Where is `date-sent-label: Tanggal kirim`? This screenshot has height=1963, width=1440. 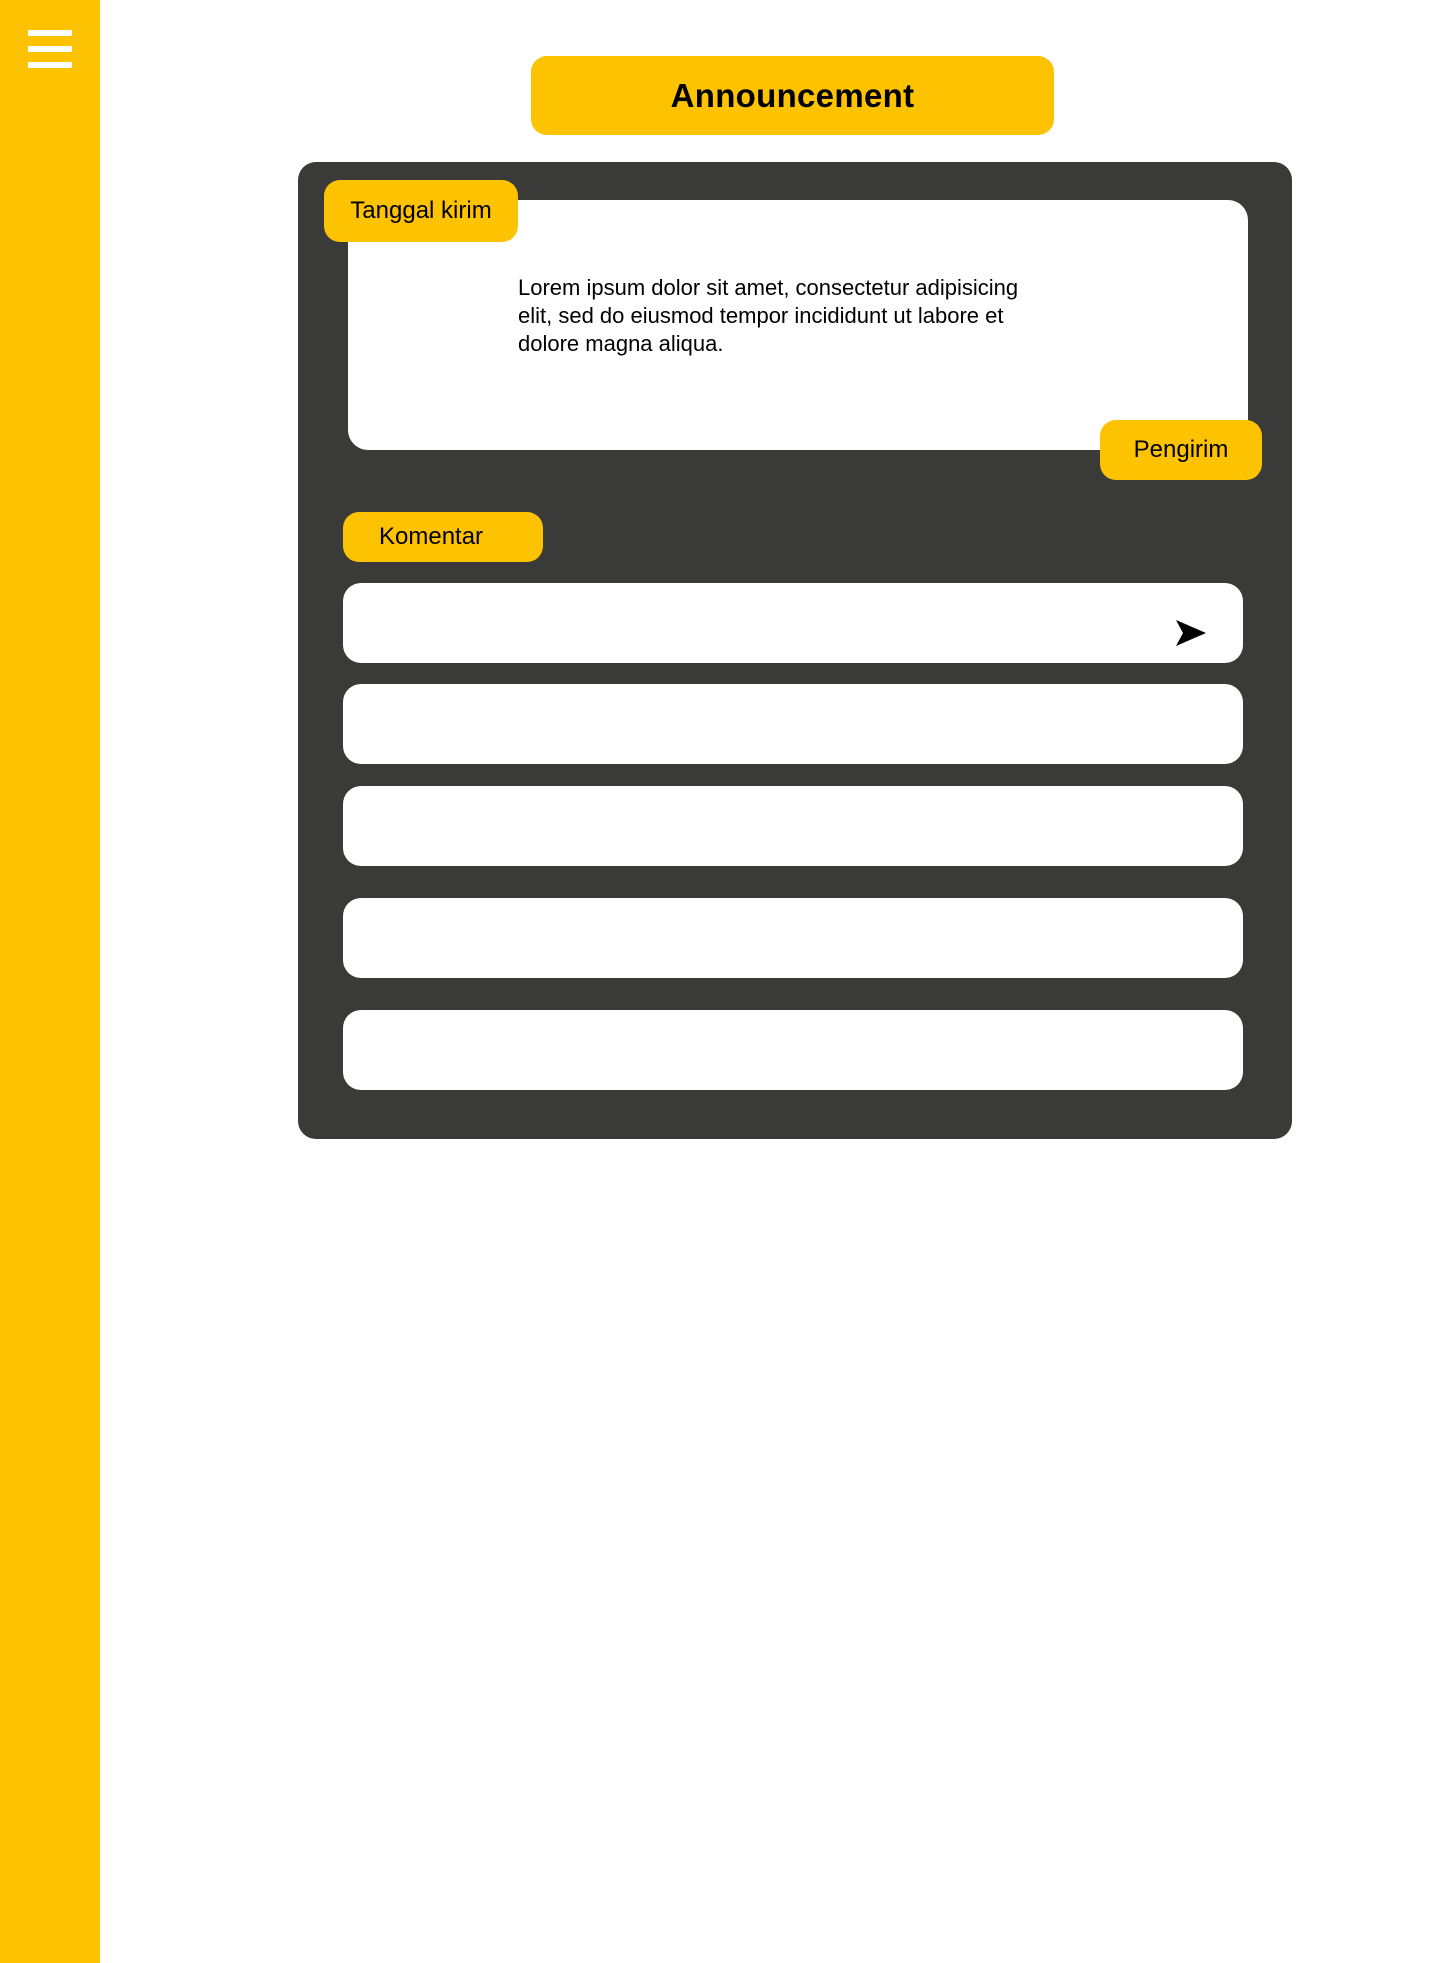
date-sent-label: Tanggal kirim is located at coordinates (421, 211).